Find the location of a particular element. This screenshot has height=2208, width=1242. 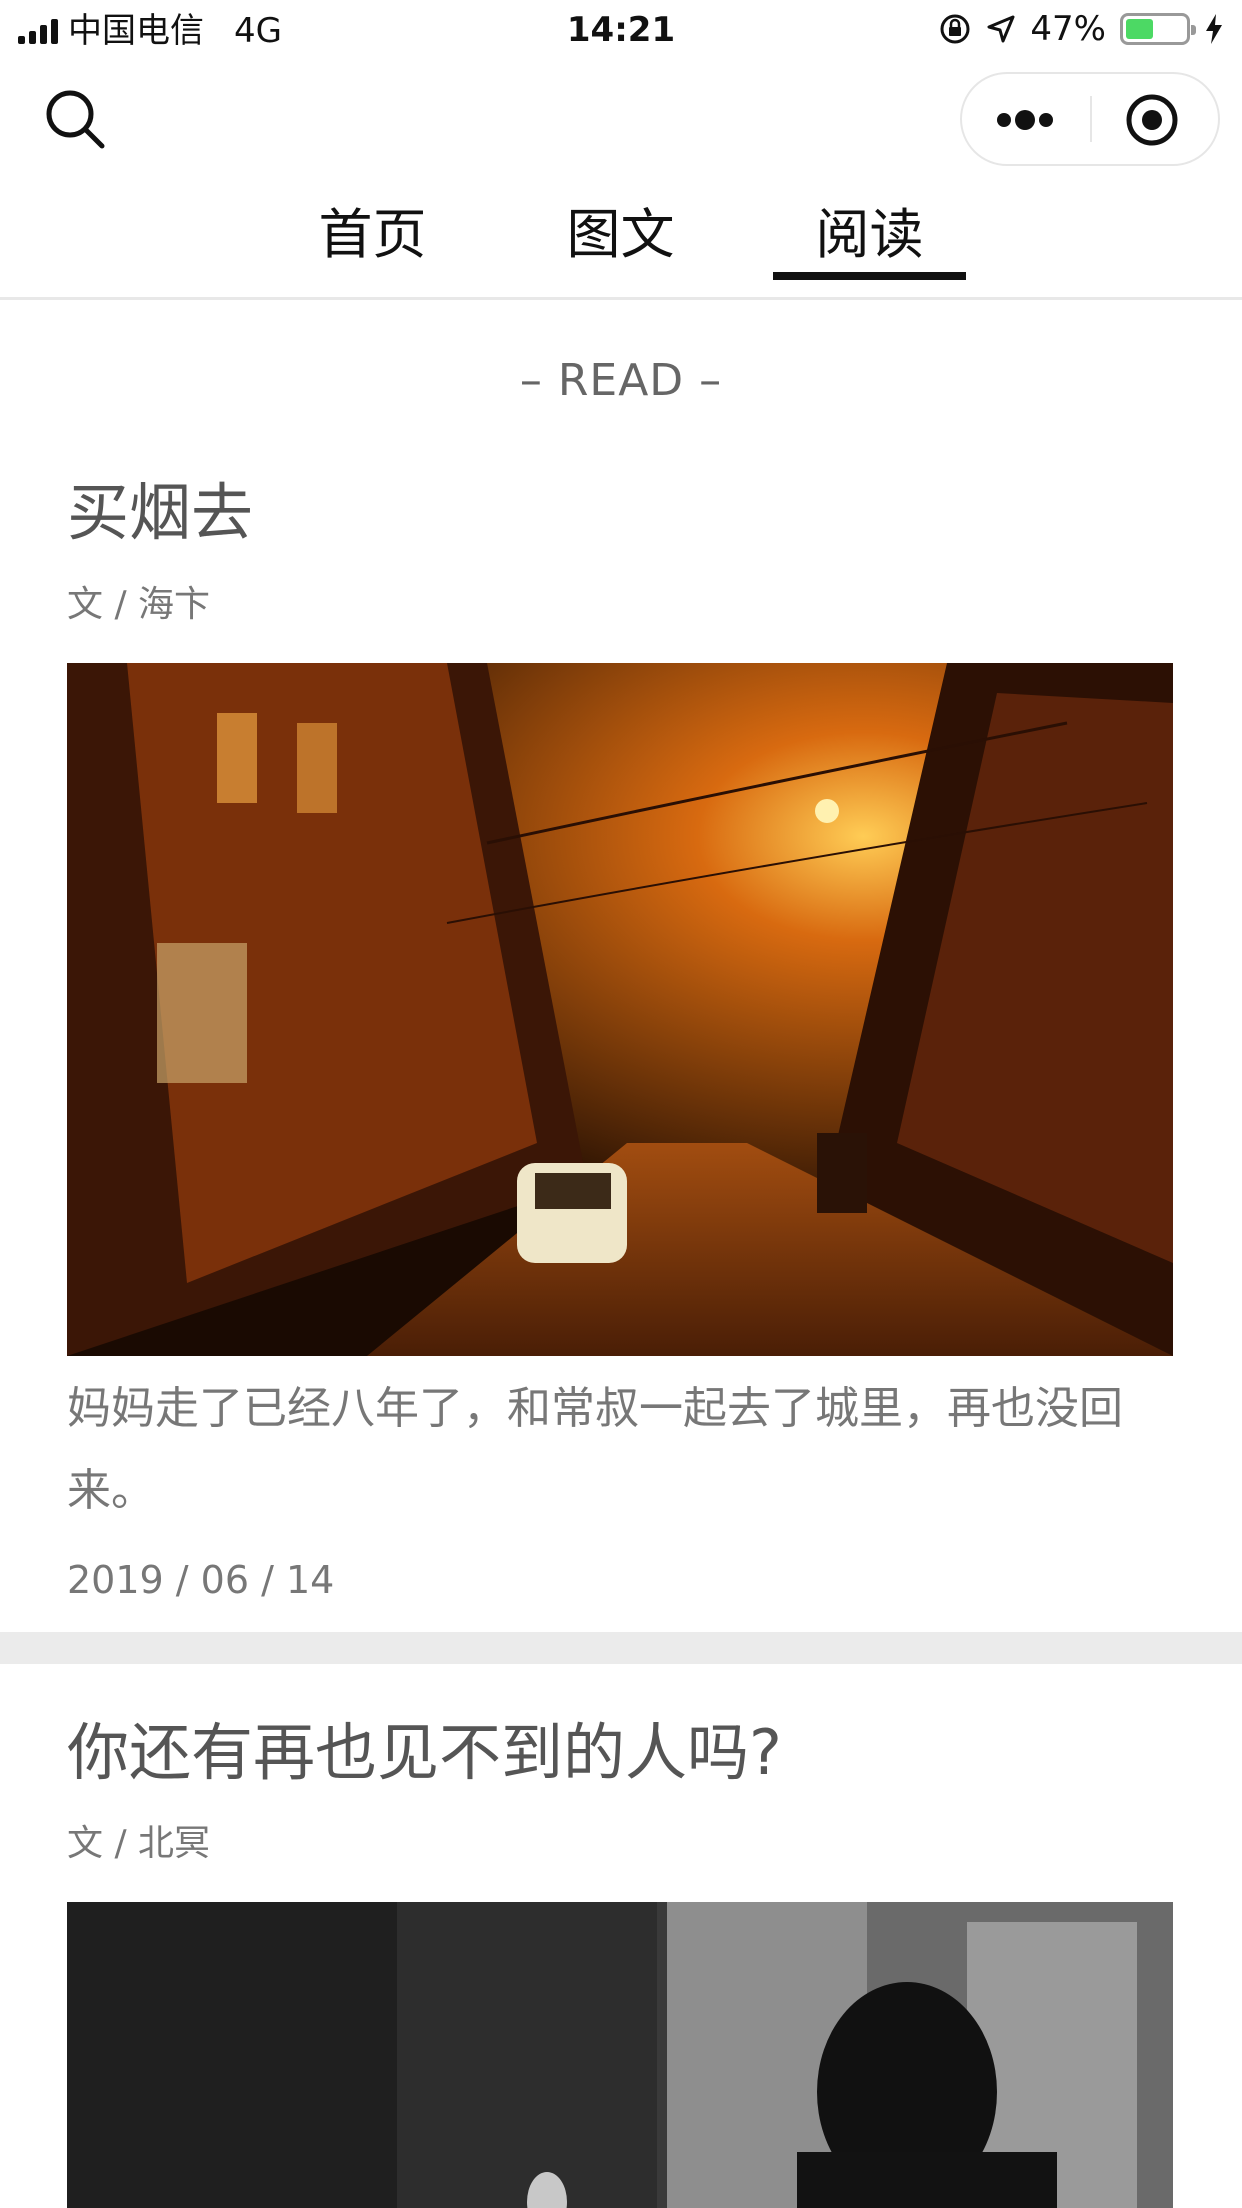

article-author: 文 / 北冥 is located at coordinates (139, 1843).